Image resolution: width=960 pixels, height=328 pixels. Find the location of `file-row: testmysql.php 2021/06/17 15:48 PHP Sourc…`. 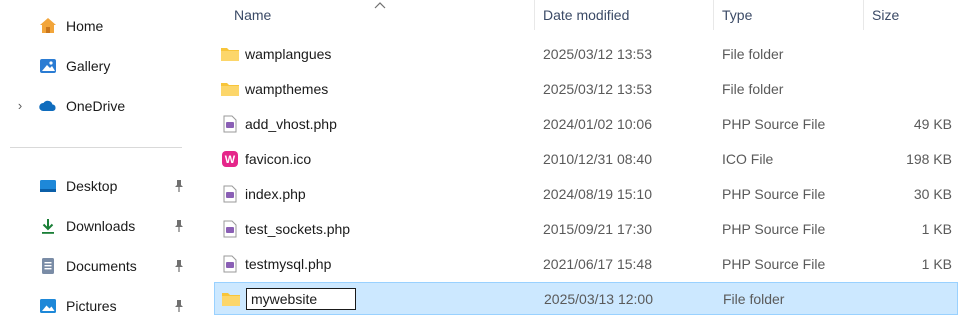

file-row: testmysql.php 2021/06/17 15:48 PHP Sourc… is located at coordinates (586, 263).